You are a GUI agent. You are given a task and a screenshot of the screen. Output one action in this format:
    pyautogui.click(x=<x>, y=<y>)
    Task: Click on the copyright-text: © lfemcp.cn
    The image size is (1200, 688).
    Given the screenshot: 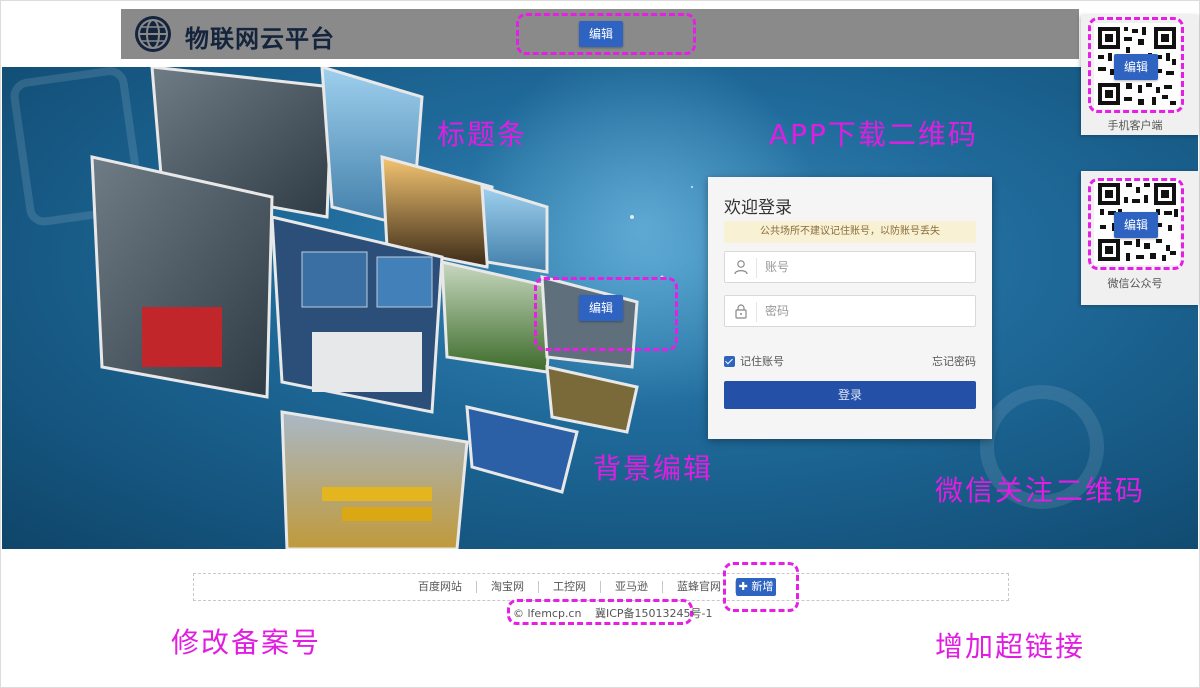 What is the action you would take?
    pyautogui.click(x=547, y=613)
    